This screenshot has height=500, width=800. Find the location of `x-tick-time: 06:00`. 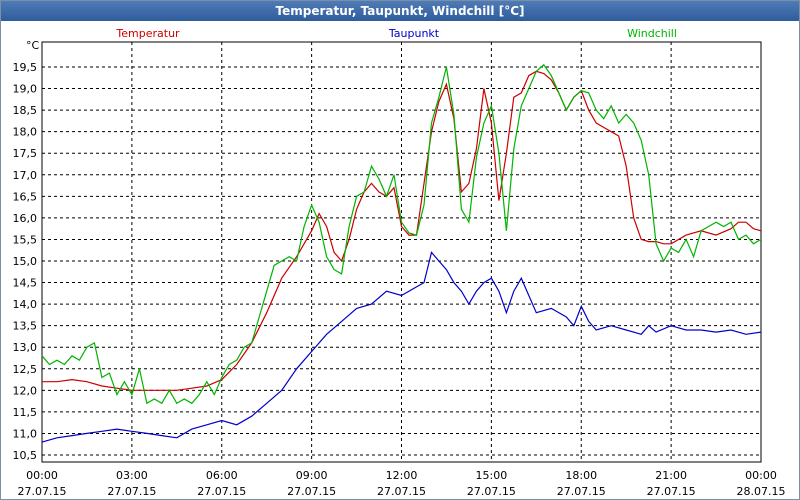

x-tick-time: 06:00 is located at coordinates (222, 475).